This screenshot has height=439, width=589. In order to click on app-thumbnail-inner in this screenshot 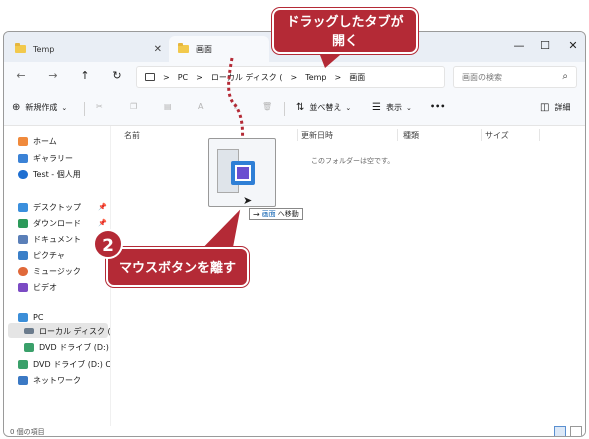, I will do `click(243, 173)`.